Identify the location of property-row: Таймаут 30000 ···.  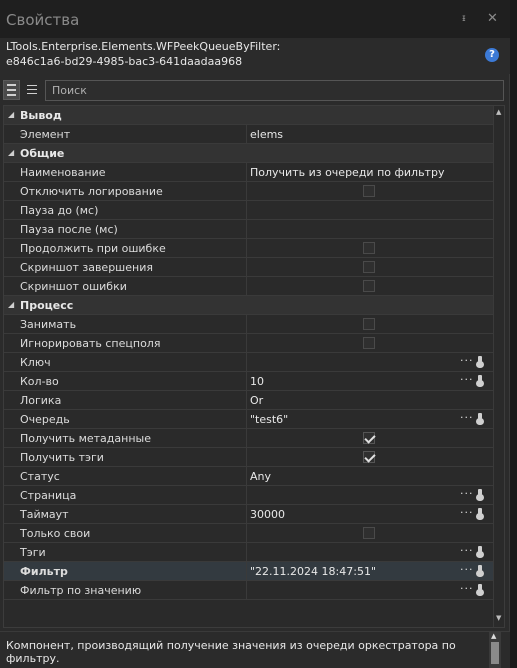
(248, 514).